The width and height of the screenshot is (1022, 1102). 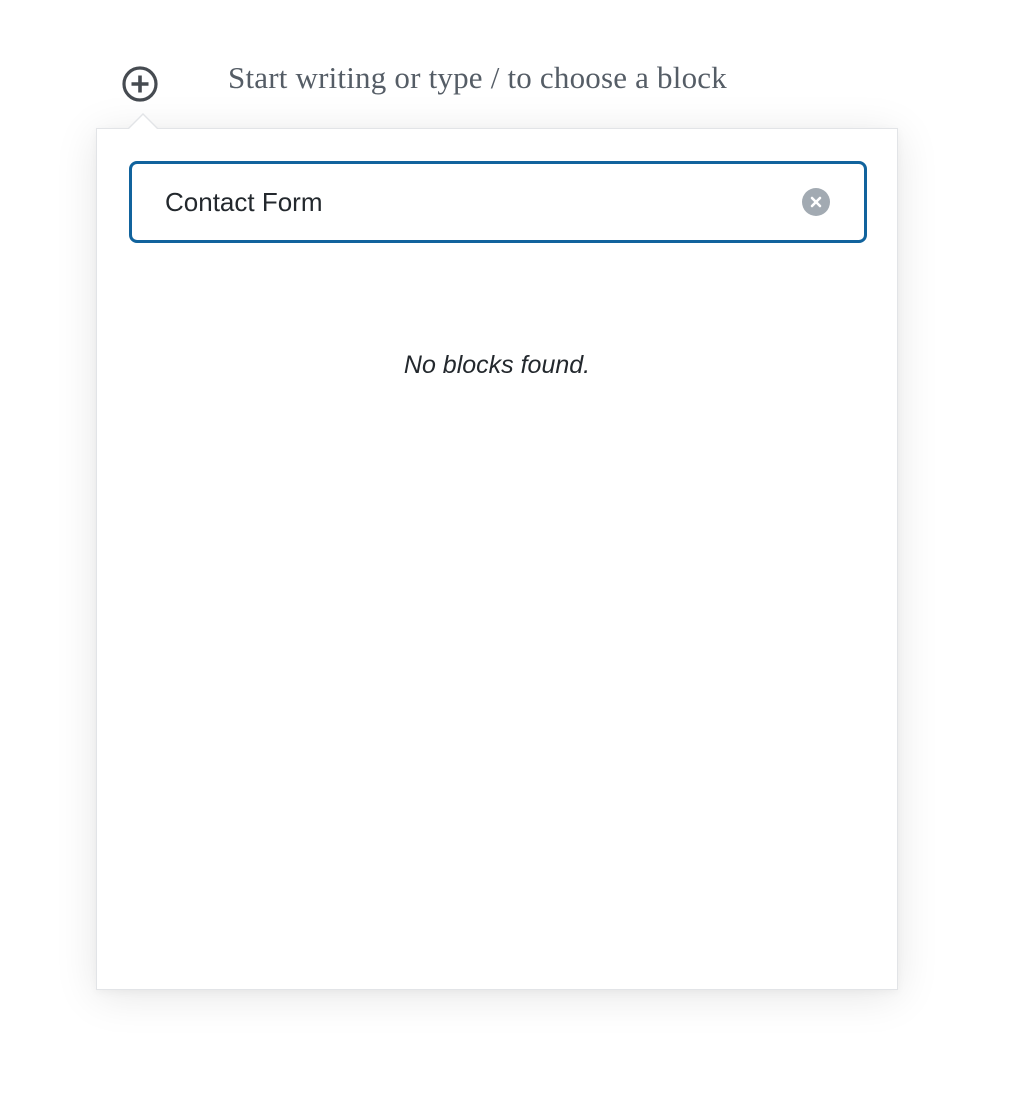 I want to click on close-icon, so click(x=816, y=202).